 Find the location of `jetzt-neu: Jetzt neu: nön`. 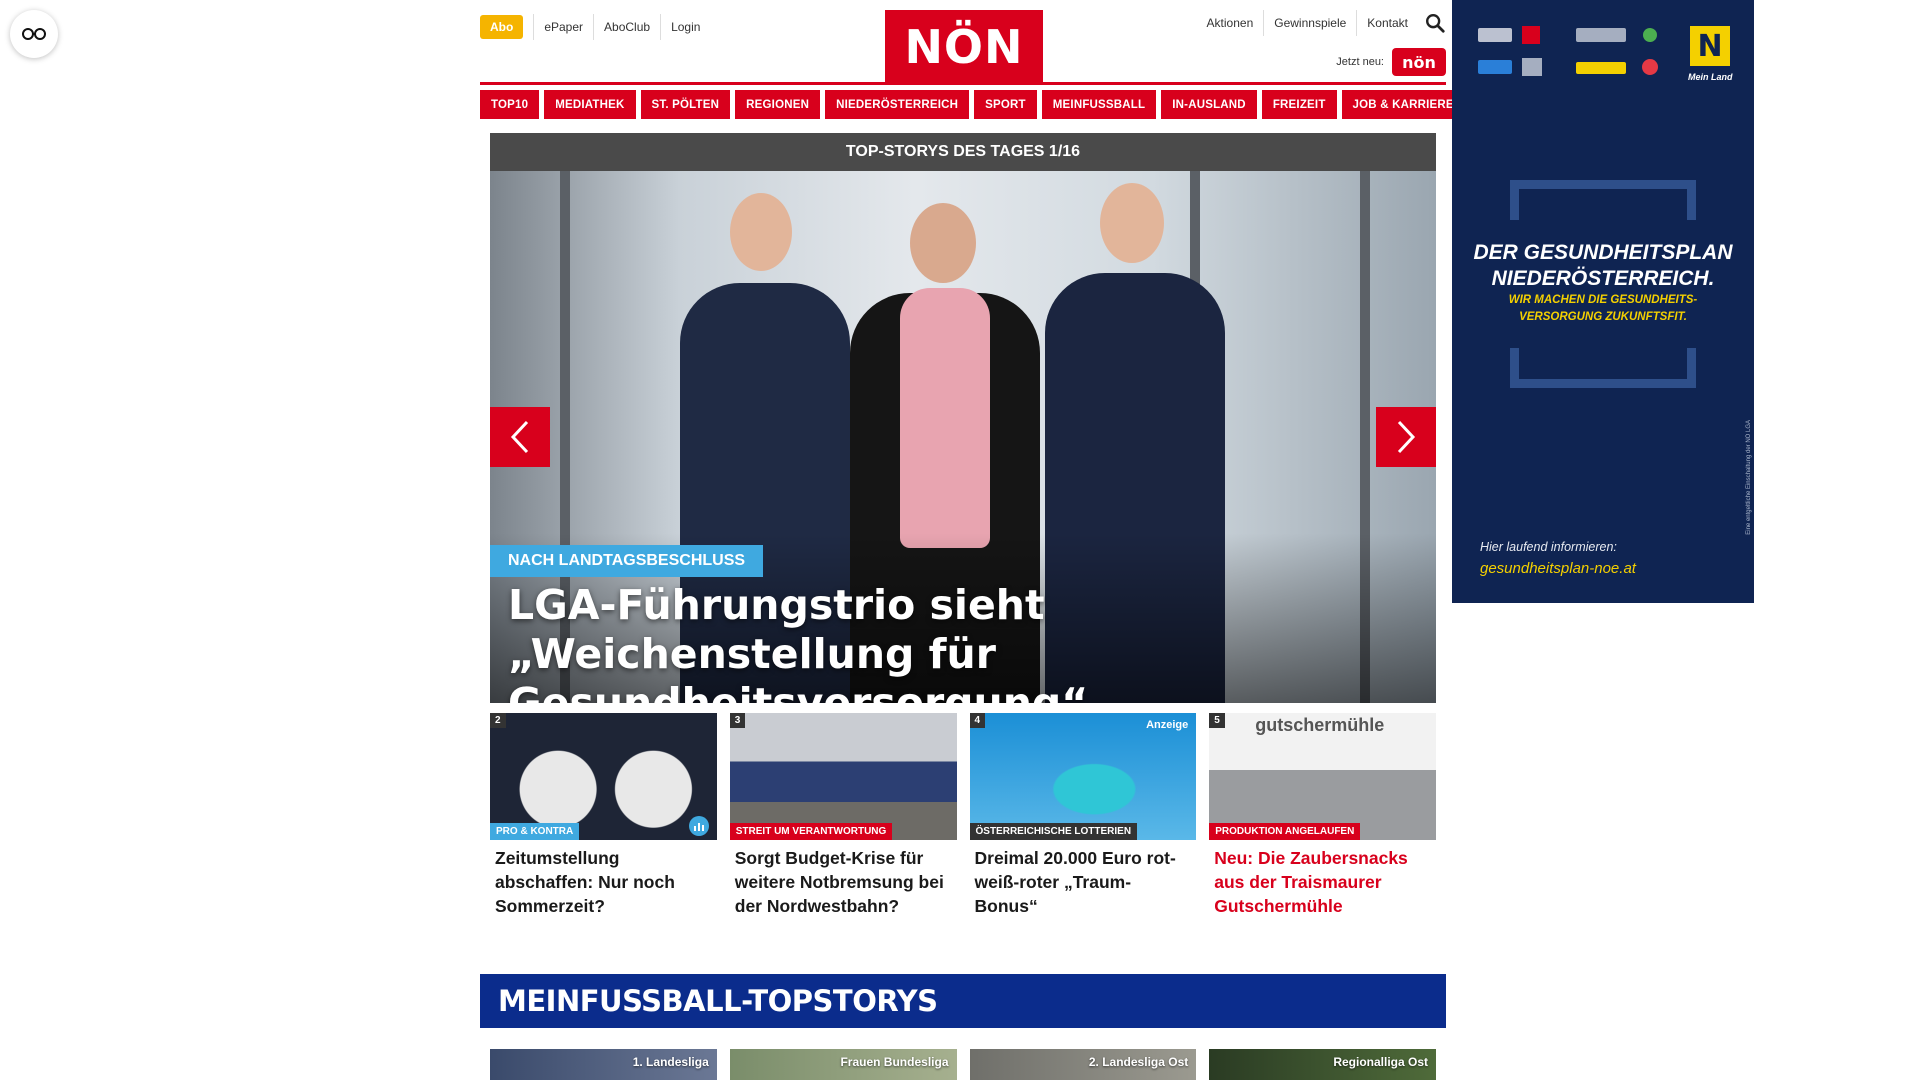

jetzt-neu: Jetzt neu: nön is located at coordinates (1391, 62).